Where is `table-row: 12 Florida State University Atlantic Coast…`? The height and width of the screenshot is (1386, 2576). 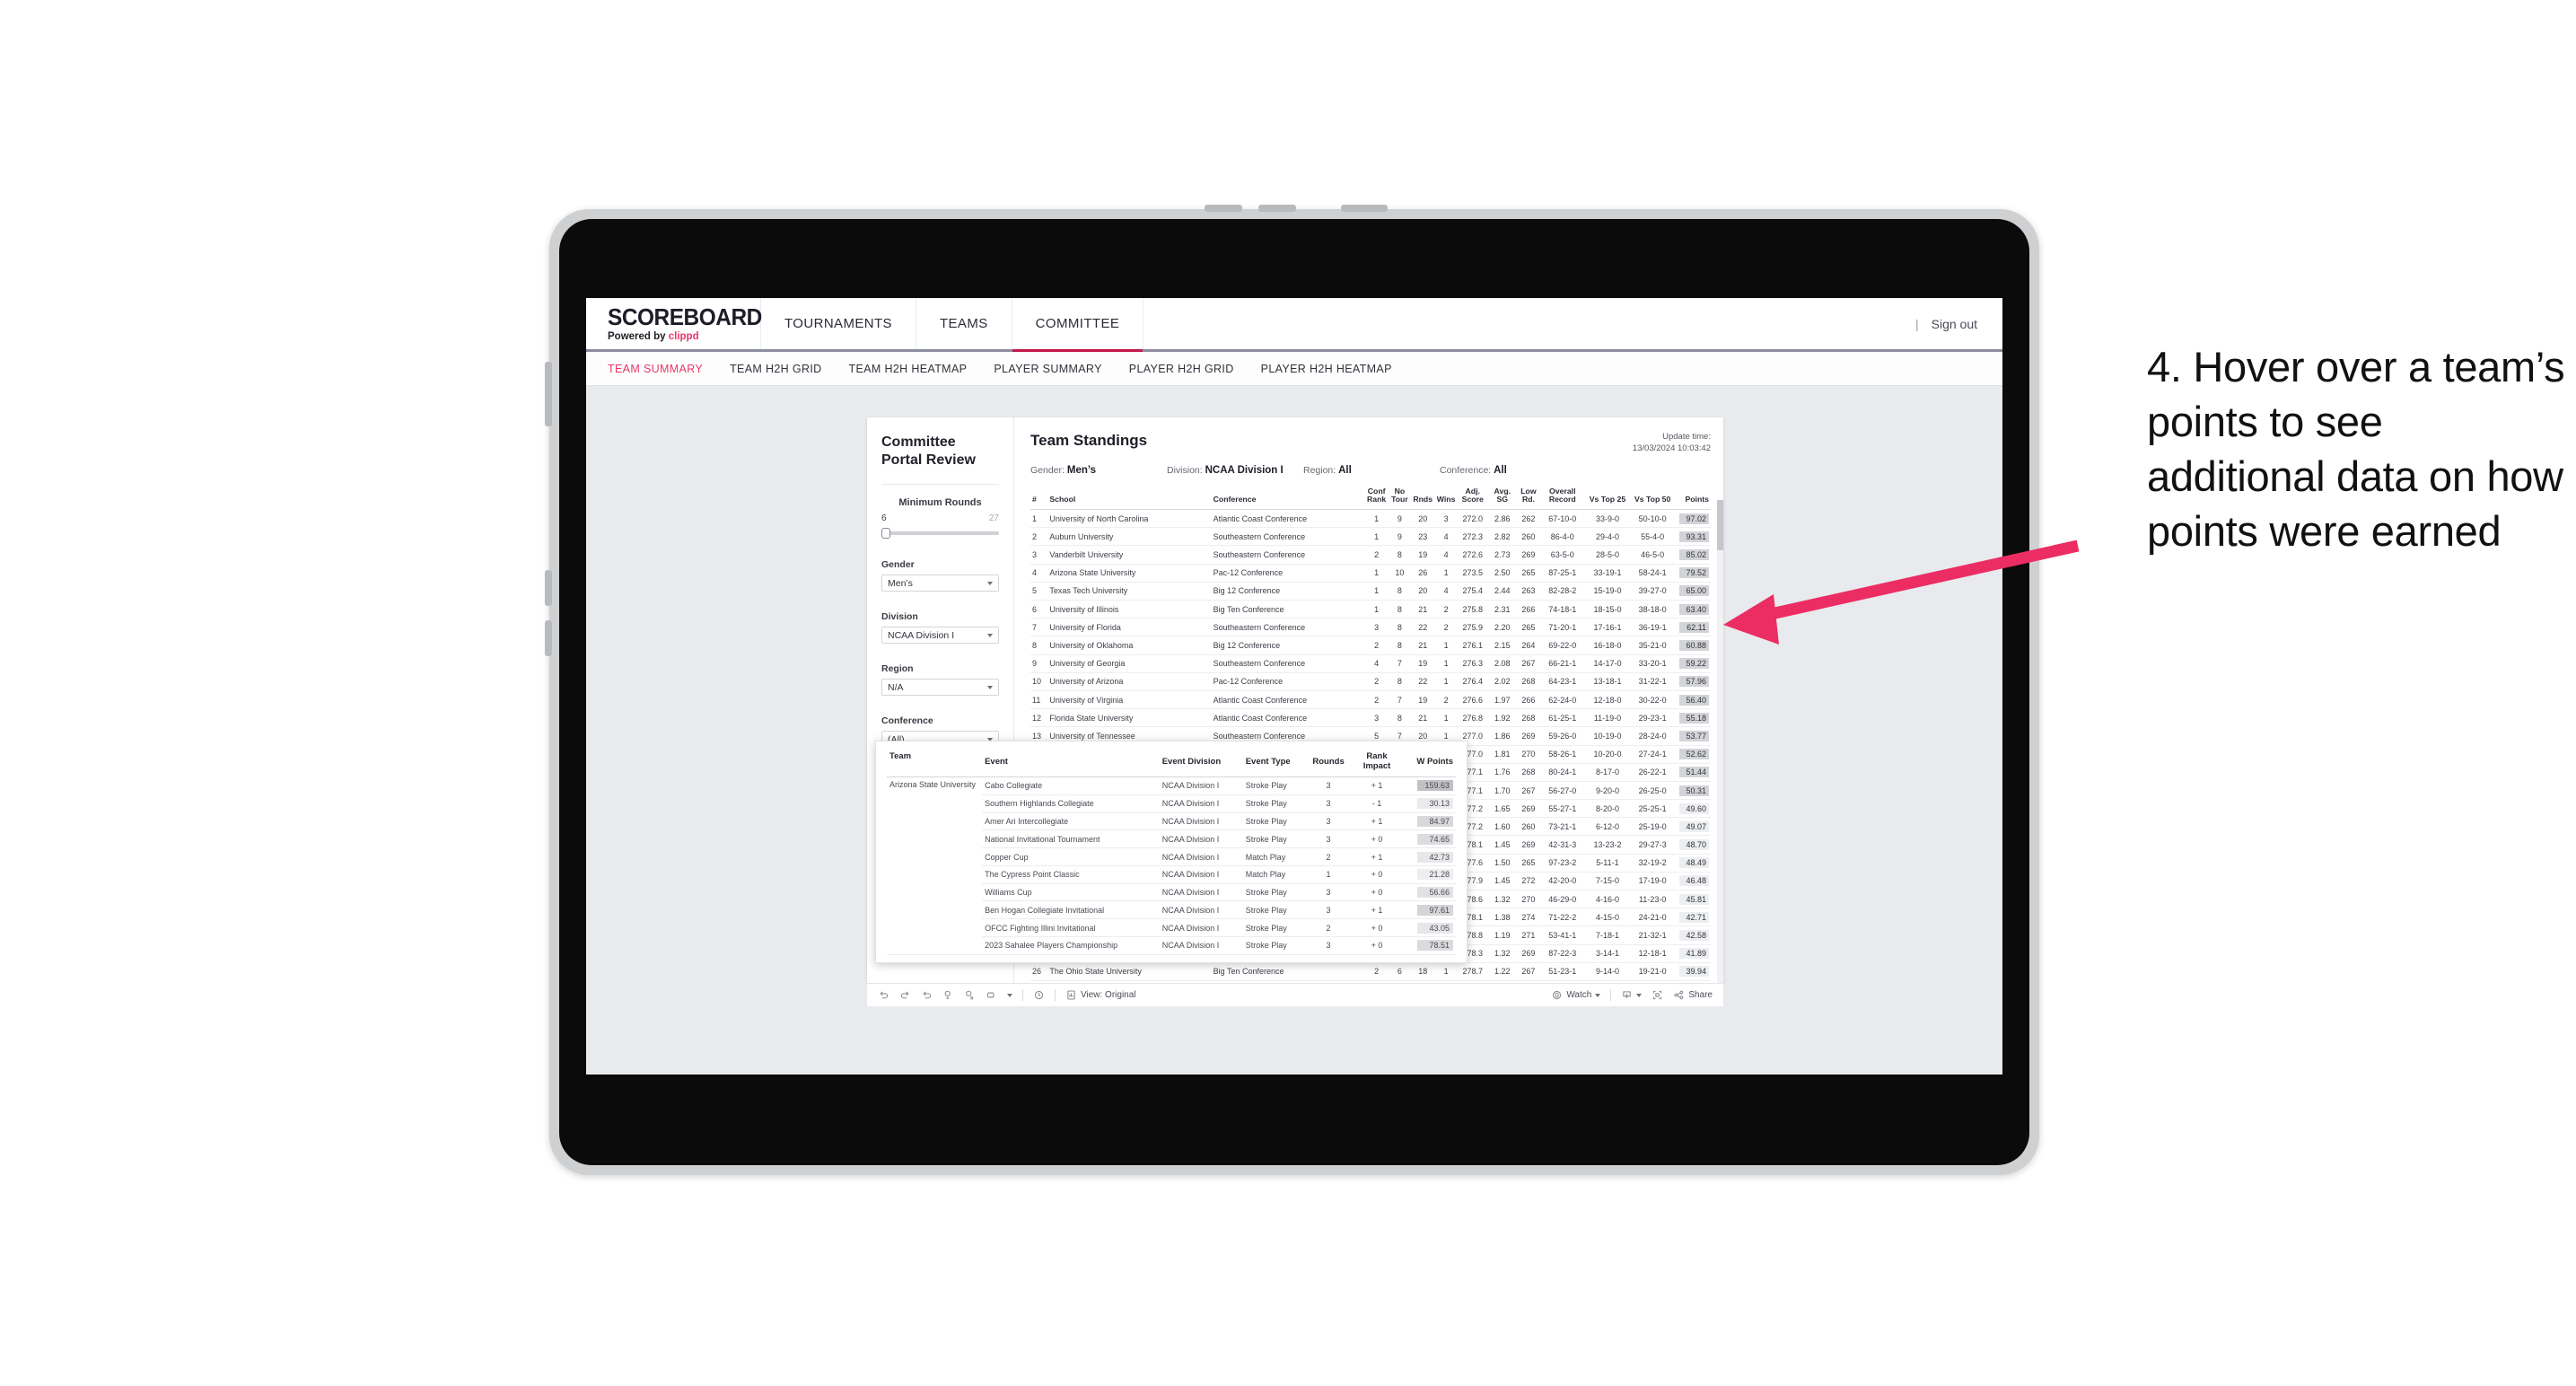 table-row: 12 Florida State University Atlantic Coast… is located at coordinates (1370, 718).